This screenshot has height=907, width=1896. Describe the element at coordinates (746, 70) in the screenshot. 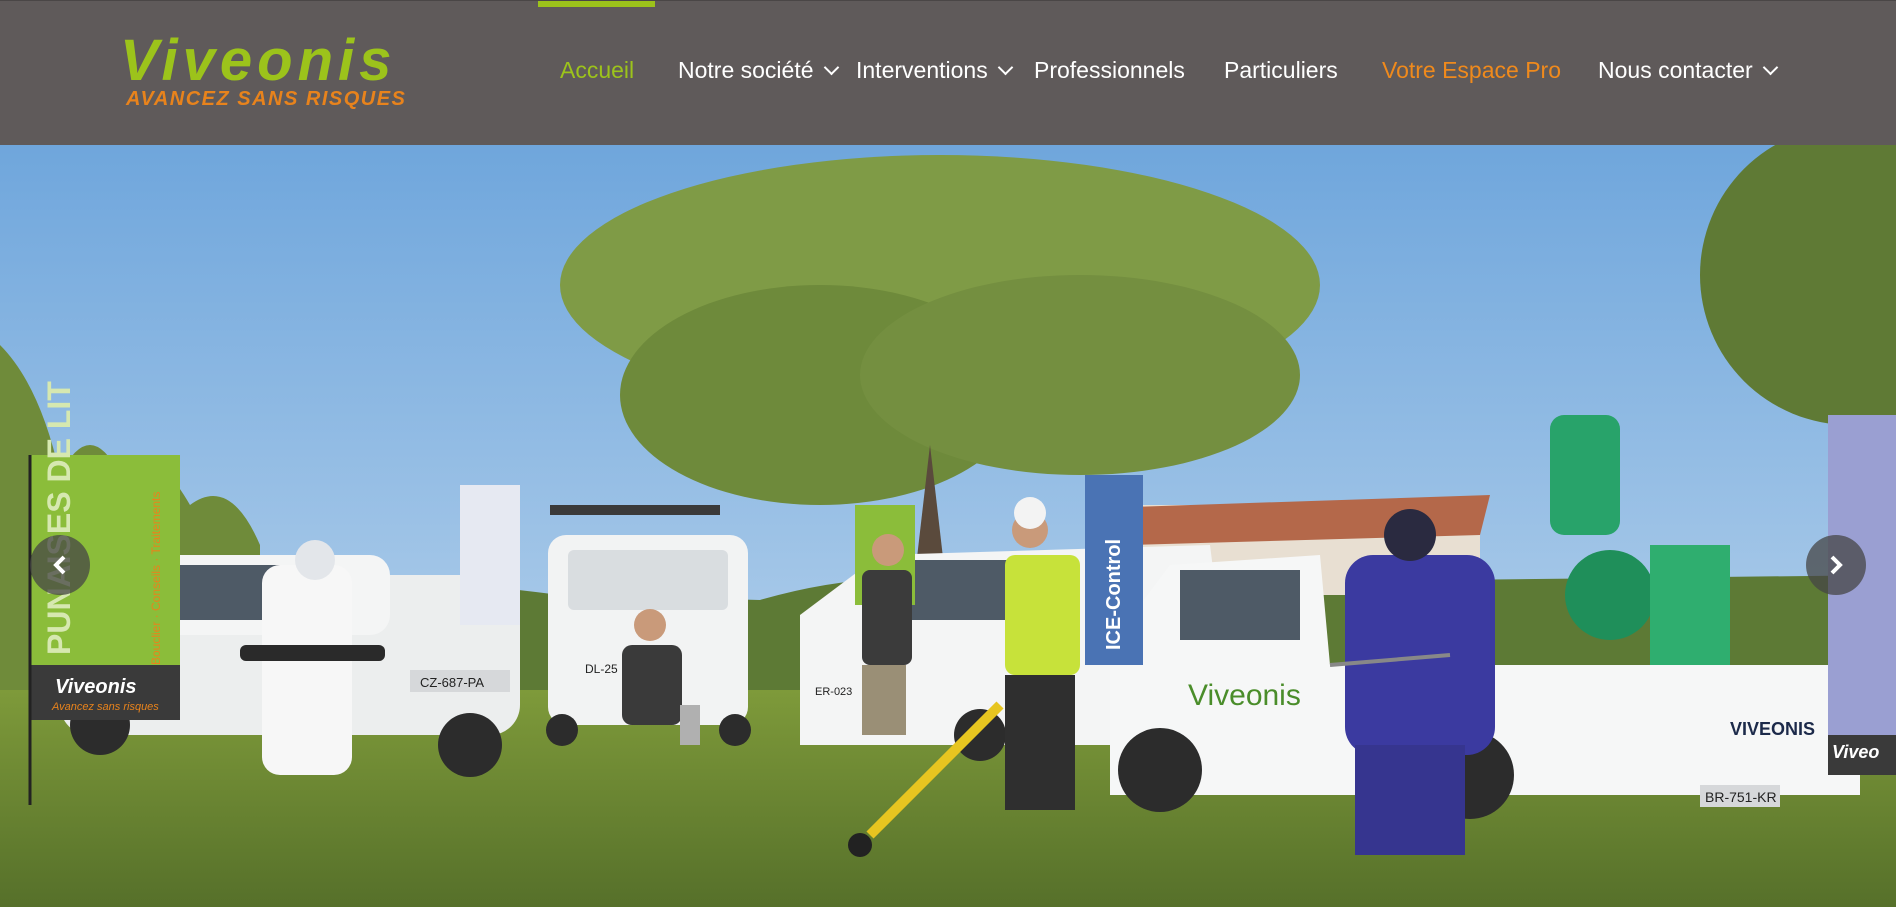

I see `nav-item-label: Notre société` at that location.